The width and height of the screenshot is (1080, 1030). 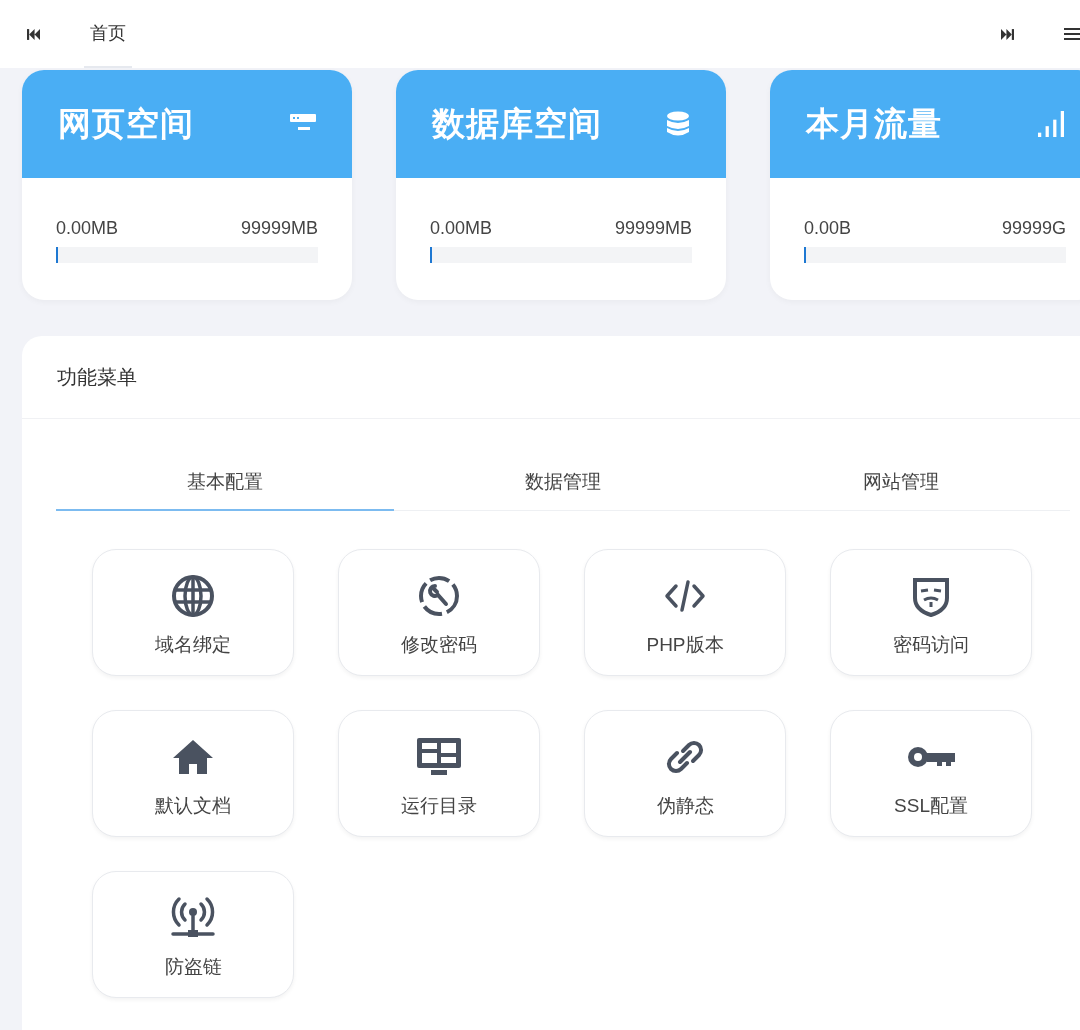 I want to click on wrench-icon, so click(x=439, y=595).